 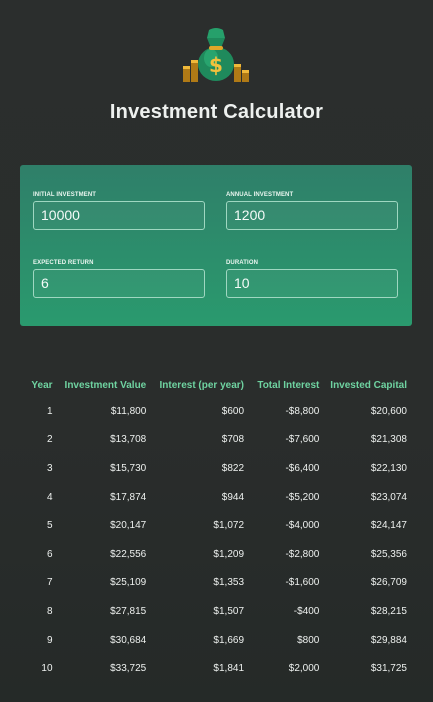 I want to click on interest-per-year-cell: $944, so click(x=233, y=497).